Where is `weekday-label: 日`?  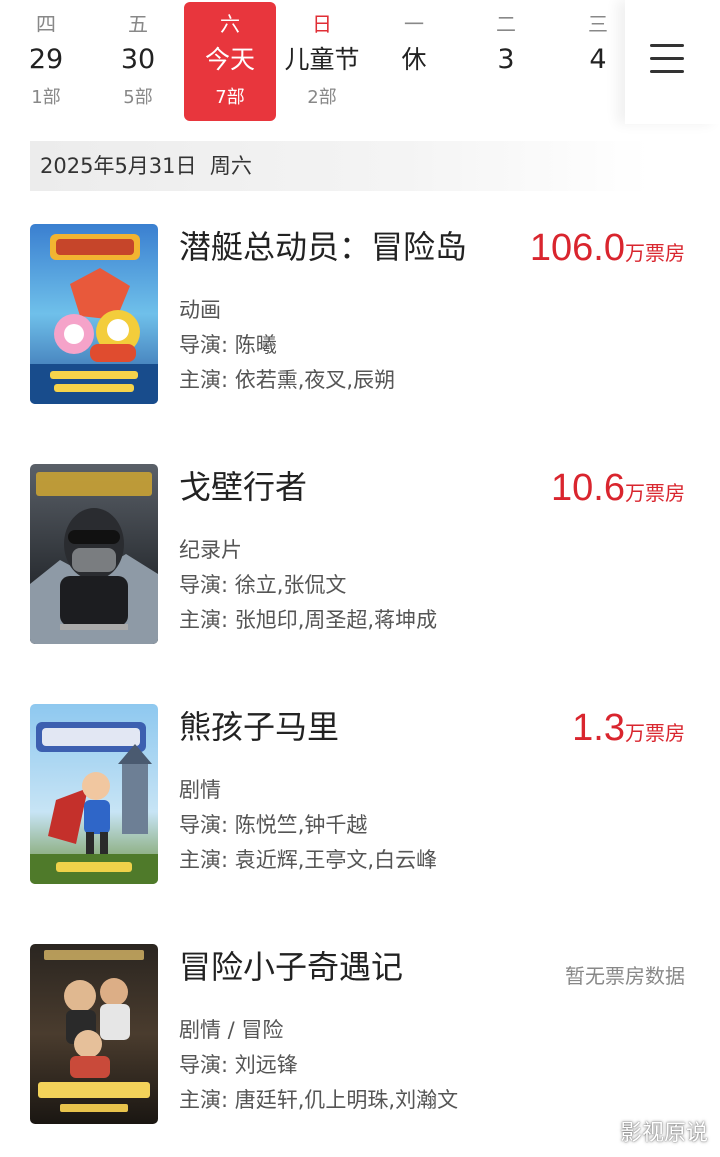 weekday-label: 日 is located at coordinates (322, 24).